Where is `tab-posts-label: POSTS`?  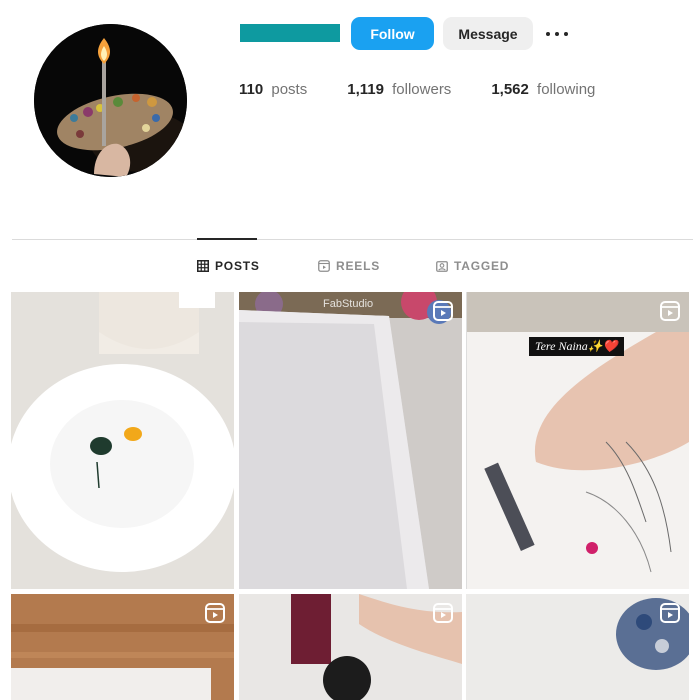 tab-posts-label: POSTS is located at coordinates (237, 266).